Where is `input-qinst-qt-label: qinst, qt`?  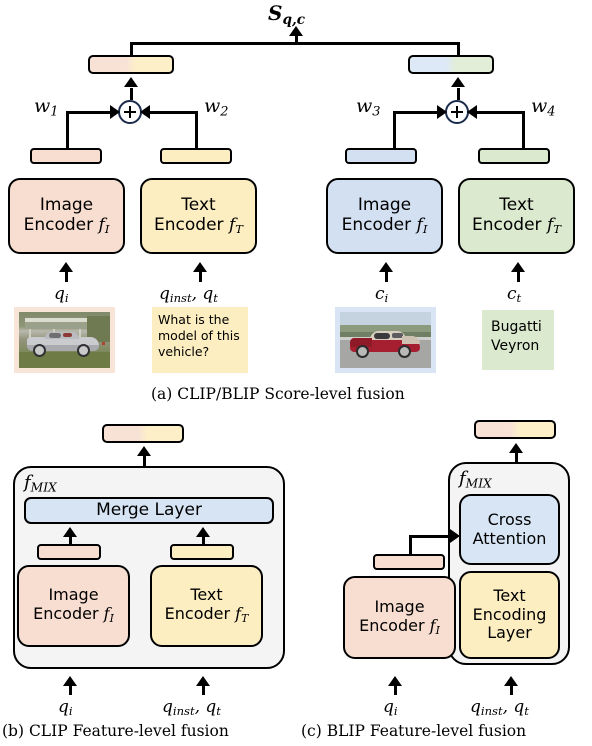 input-qinst-qt-label: qinst, qt is located at coordinates (188, 295).